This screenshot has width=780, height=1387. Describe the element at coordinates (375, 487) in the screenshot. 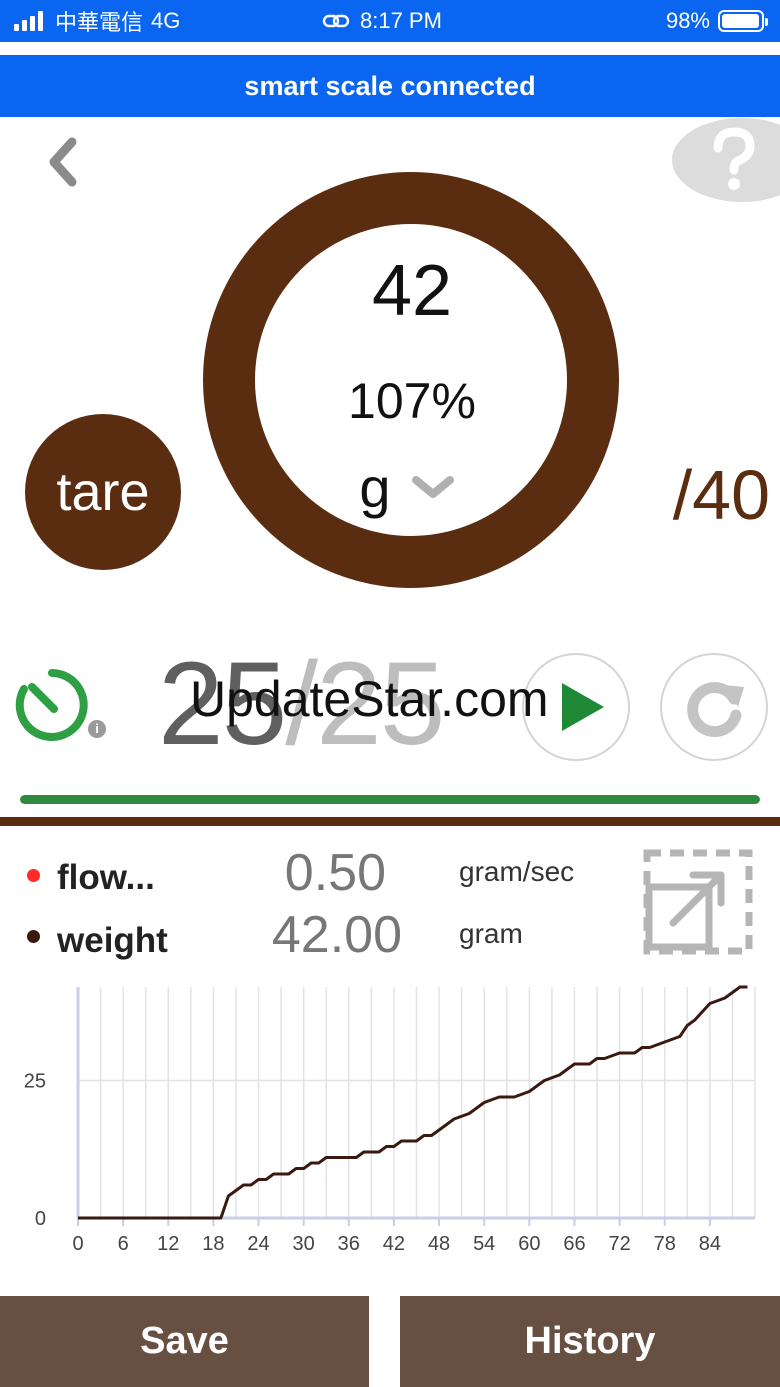

I see `unit-selector: g` at that location.